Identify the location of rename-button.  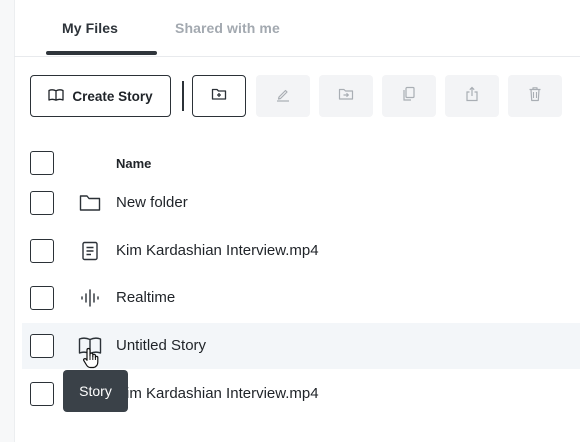
(283, 96).